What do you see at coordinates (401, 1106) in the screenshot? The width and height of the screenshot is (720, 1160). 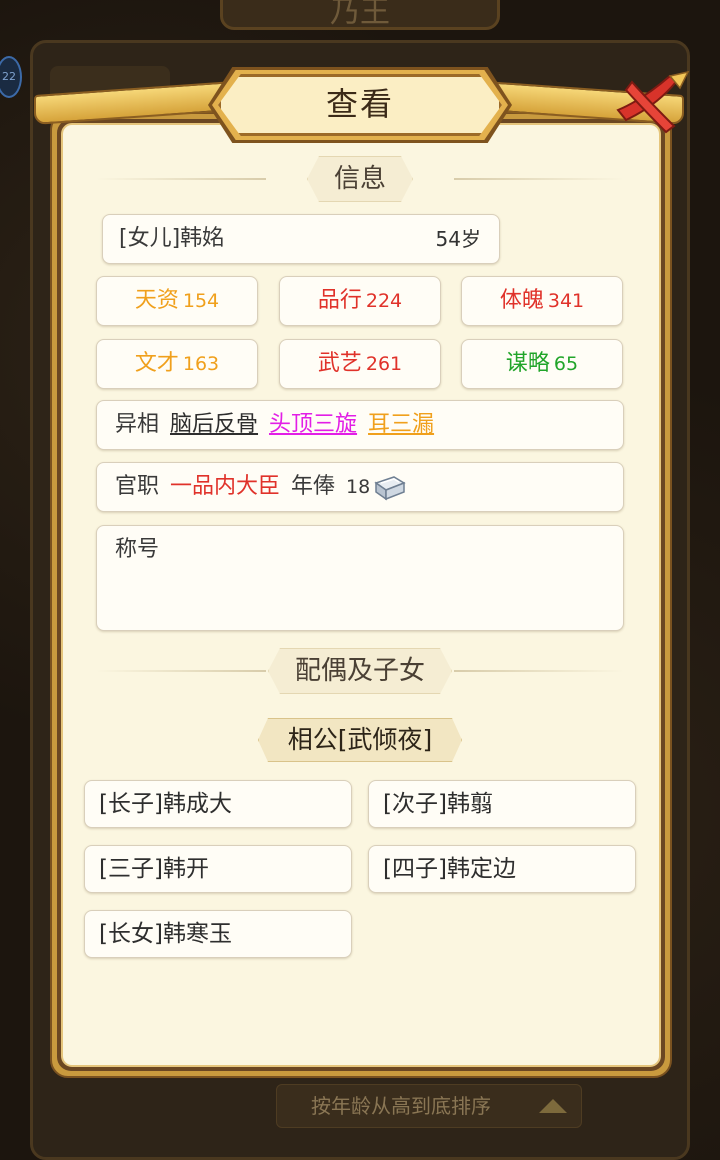 I see `sort-label: 按年龄从高到底排序` at bounding box center [401, 1106].